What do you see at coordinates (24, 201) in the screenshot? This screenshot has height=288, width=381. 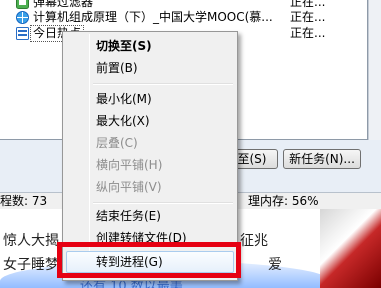 I see `process-count: 程数: 73` at bounding box center [24, 201].